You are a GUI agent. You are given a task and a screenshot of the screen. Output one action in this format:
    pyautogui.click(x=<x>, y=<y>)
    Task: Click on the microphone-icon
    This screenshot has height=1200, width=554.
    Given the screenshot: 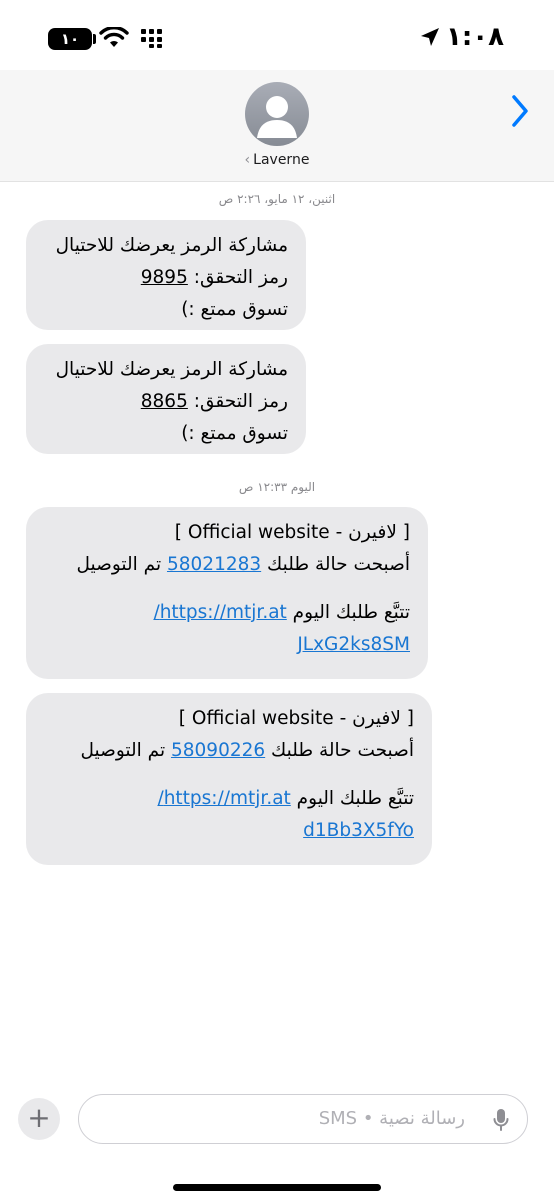 What is the action you would take?
    pyautogui.click(x=501, y=1120)
    